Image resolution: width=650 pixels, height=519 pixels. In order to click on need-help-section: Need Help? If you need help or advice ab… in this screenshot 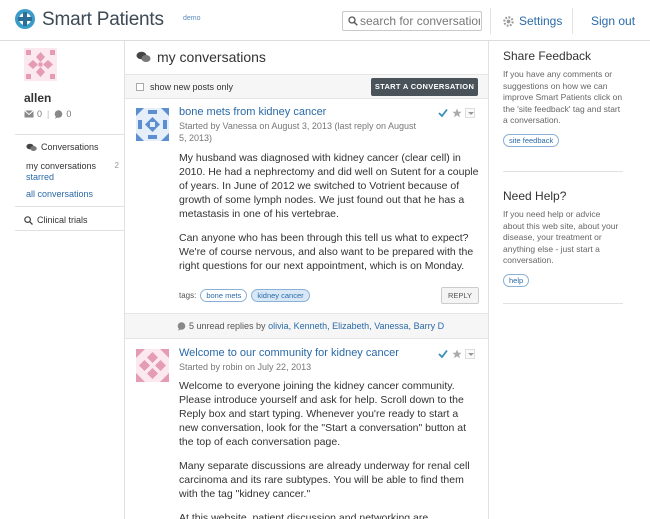, I will do `click(563, 238)`.